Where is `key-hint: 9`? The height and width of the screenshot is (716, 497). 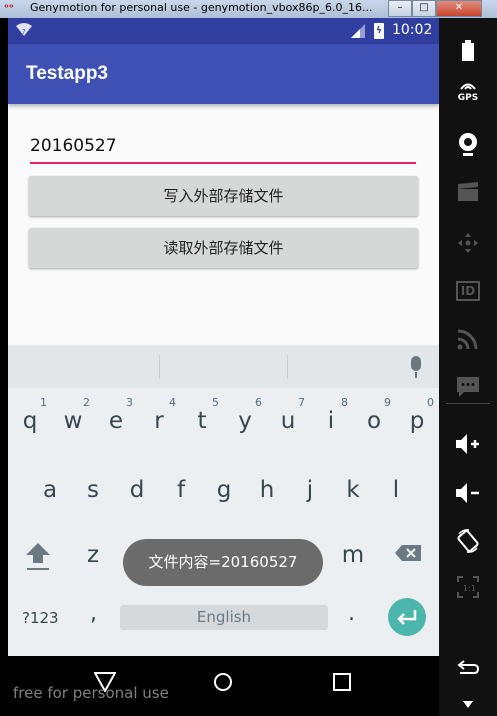 key-hint: 9 is located at coordinates (387, 402).